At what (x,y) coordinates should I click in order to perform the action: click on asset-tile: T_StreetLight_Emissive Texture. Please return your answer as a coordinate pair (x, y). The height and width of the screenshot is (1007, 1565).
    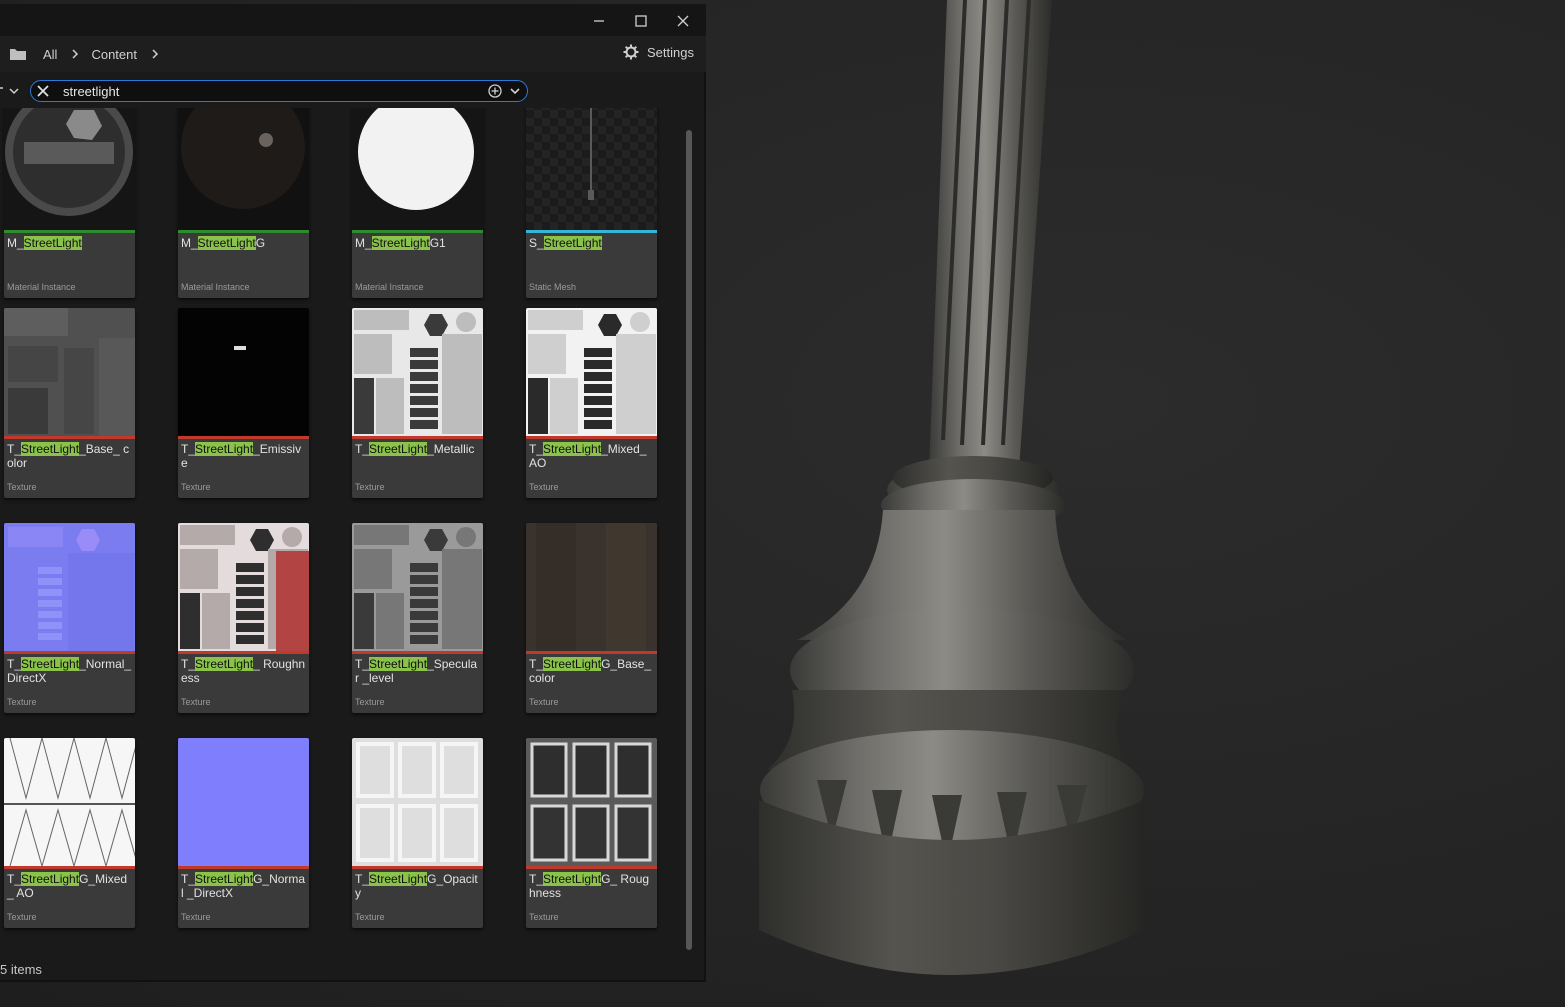
    Looking at the image, I should click on (243, 403).